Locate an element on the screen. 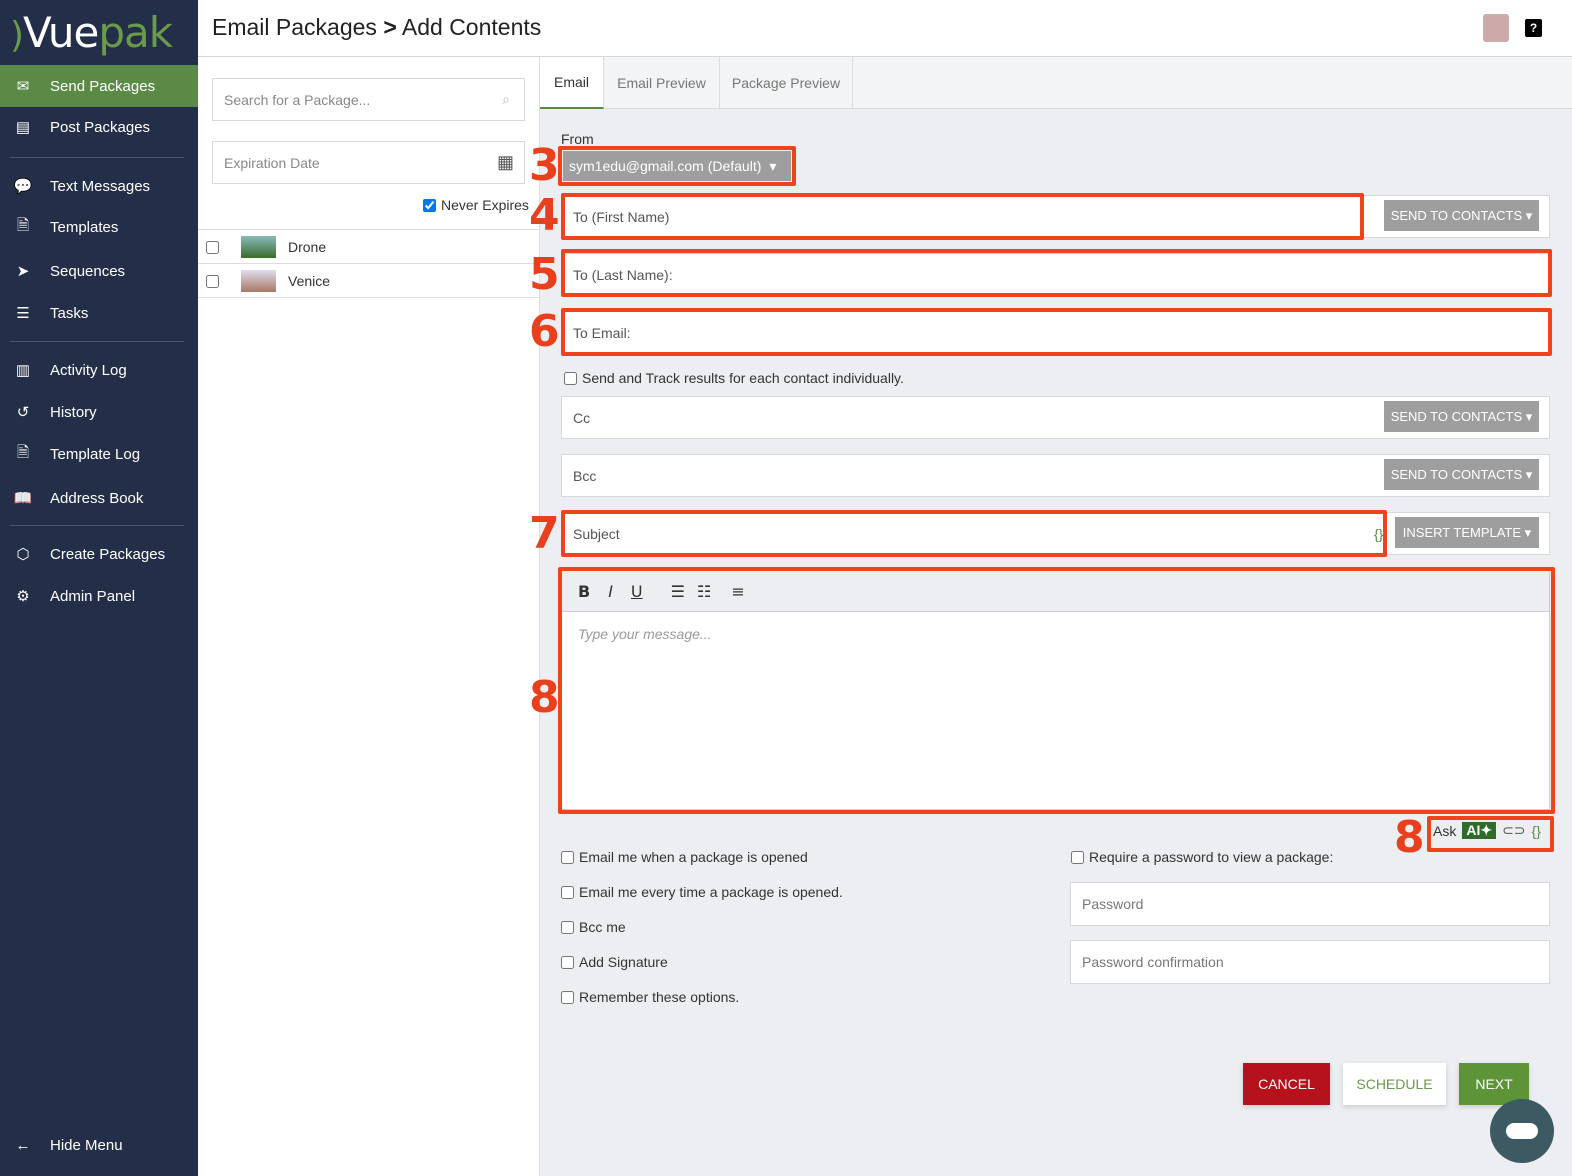 This screenshot has height=1176, width=1572. annotation-number: 7 is located at coordinates (544, 533).